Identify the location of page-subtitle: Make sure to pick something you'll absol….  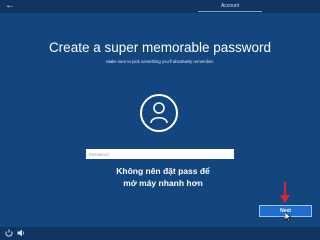
(160, 61).